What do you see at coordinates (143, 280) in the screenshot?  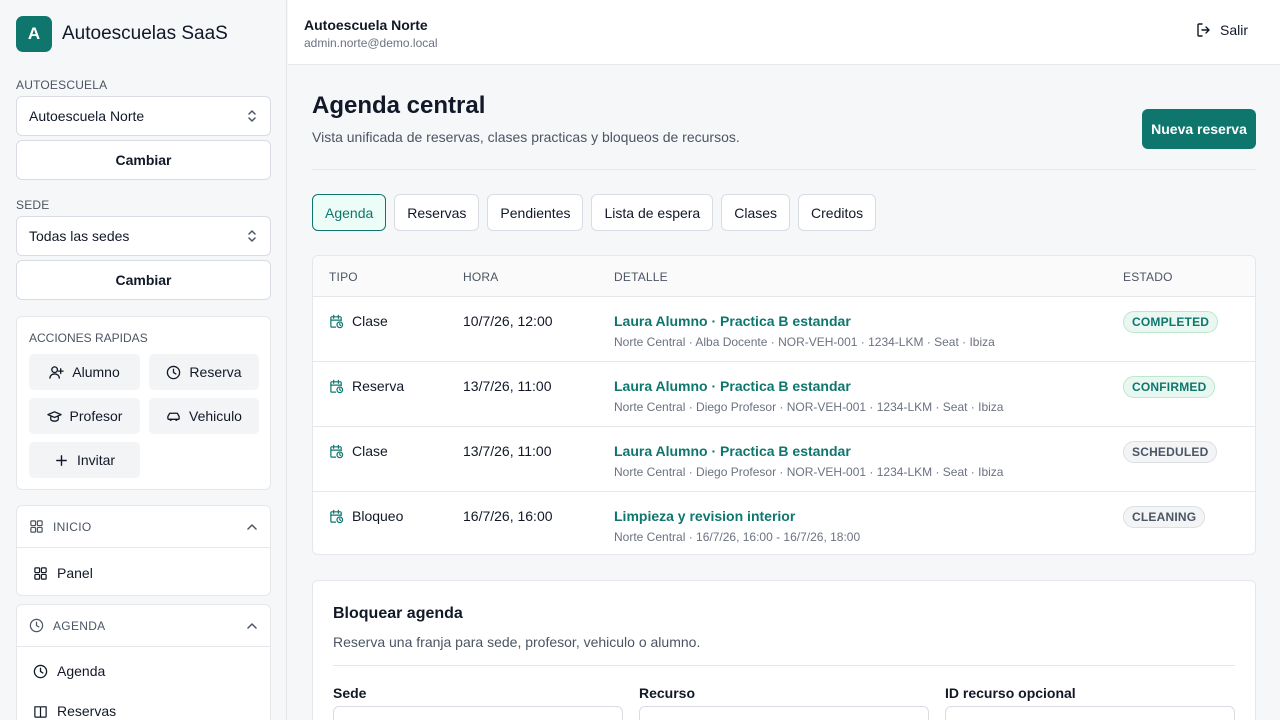 I see `site-change-button: Cambiar` at bounding box center [143, 280].